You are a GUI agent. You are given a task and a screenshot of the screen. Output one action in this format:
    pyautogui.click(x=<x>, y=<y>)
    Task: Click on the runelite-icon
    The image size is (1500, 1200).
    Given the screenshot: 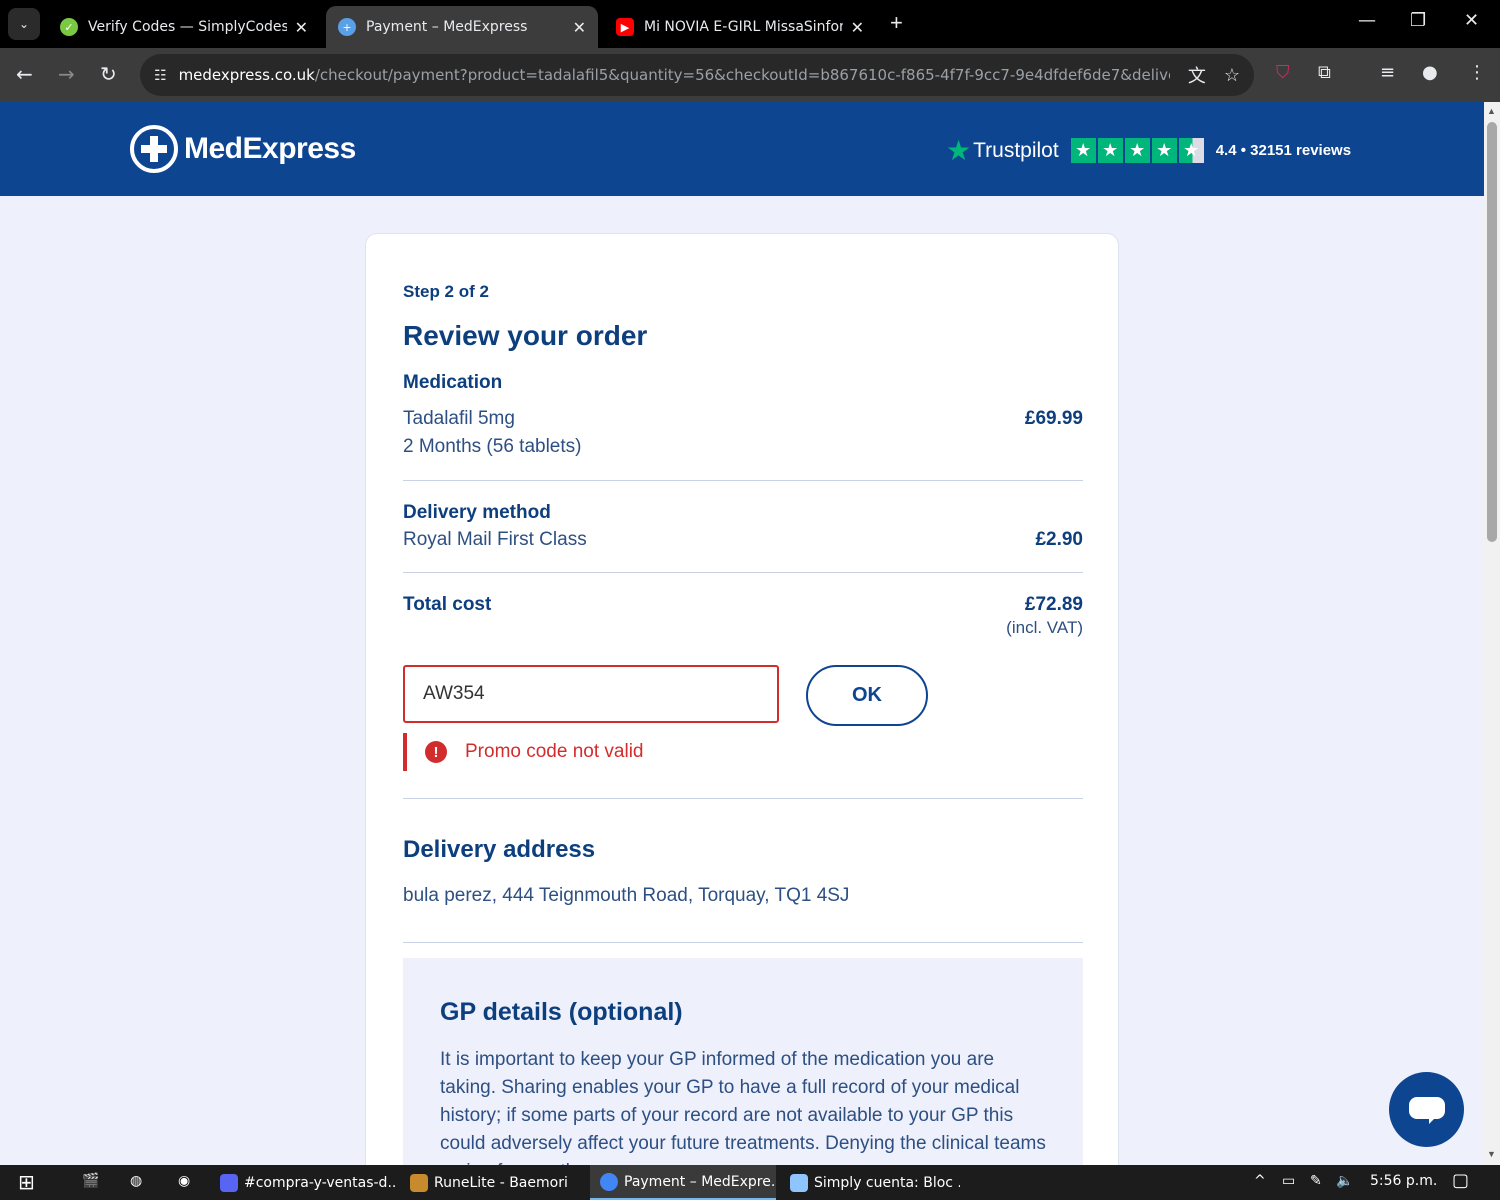 What is the action you would take?
    pyautogui.click(x=419, y=1182)
    